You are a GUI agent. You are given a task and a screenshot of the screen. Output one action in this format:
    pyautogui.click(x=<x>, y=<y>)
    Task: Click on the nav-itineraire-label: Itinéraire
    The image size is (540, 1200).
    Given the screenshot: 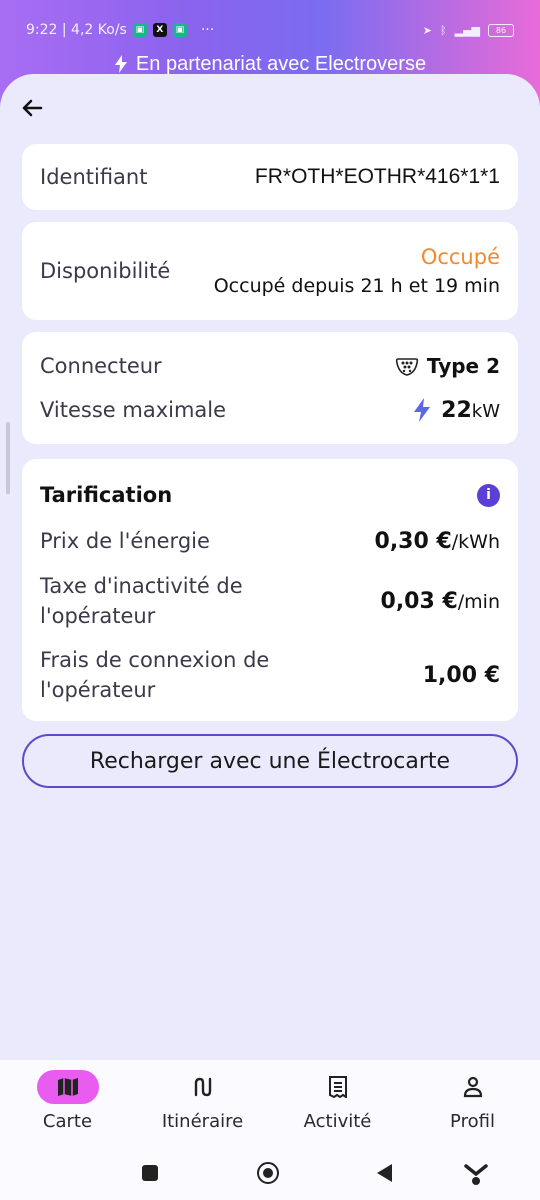 What is the action you would take?
    pyautogui.click(x=202, y=1121)
    